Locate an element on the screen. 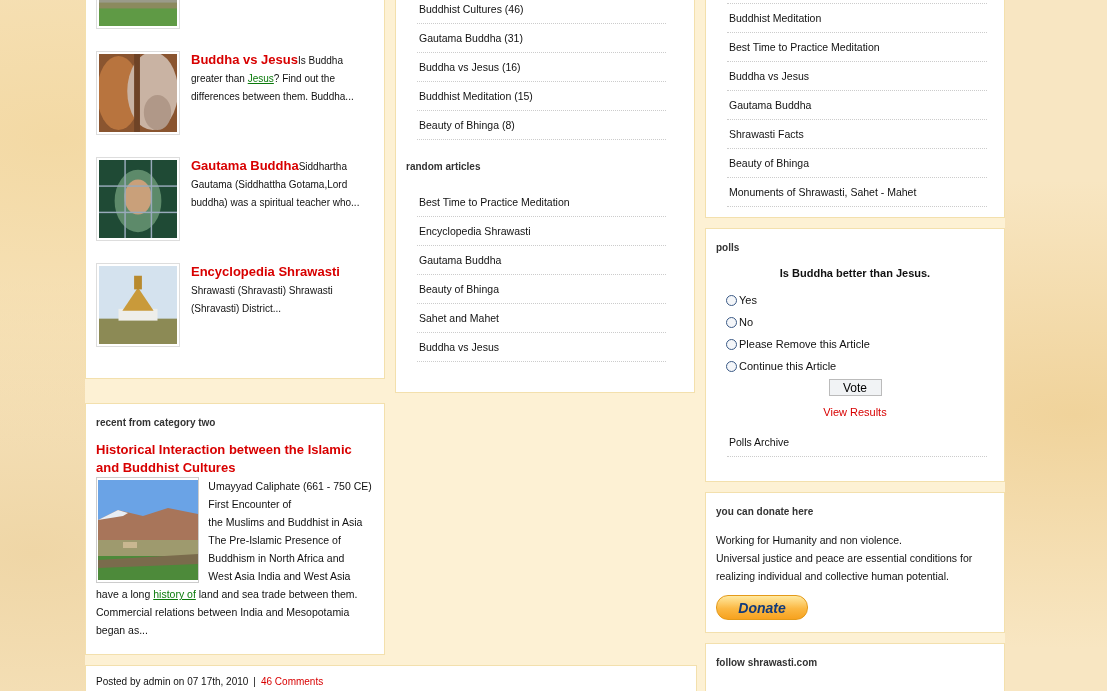 The width and height of the screenshot is (1107, 691). article-title-link: Buddha vs Jesus is located at coordinates (244, 59).